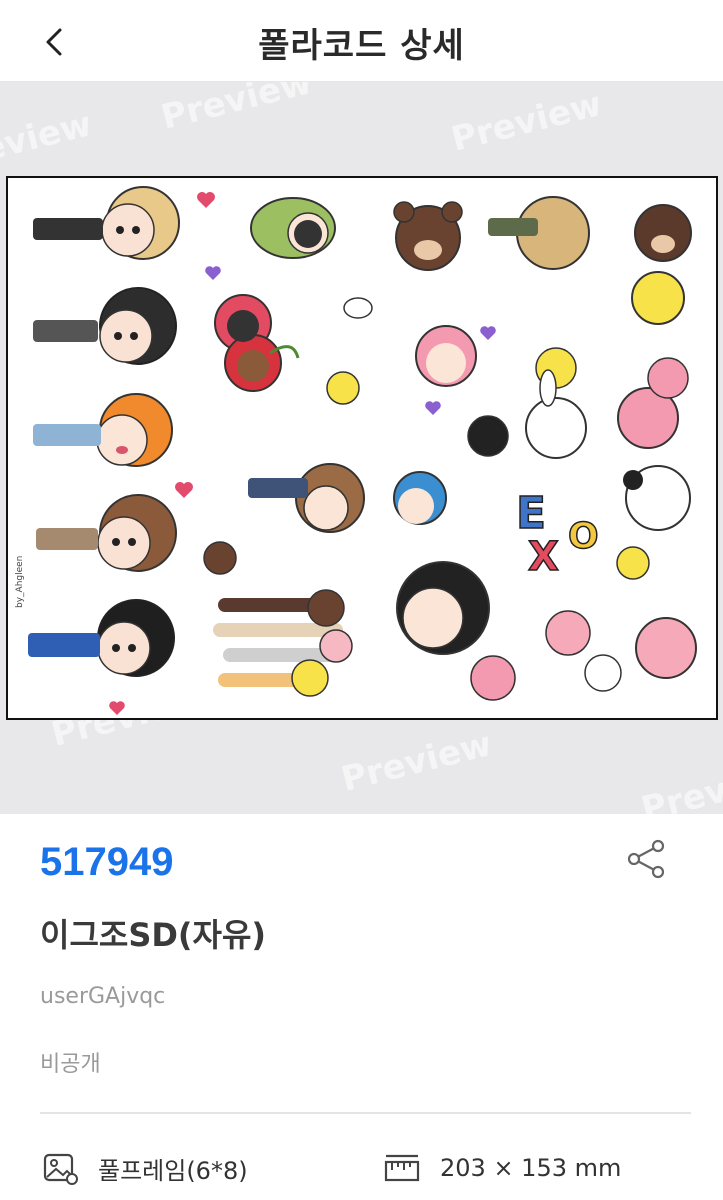 This screenshot has width=723, height=1200. I want to click on author-username: userGAjvqc, so click(102, 996).